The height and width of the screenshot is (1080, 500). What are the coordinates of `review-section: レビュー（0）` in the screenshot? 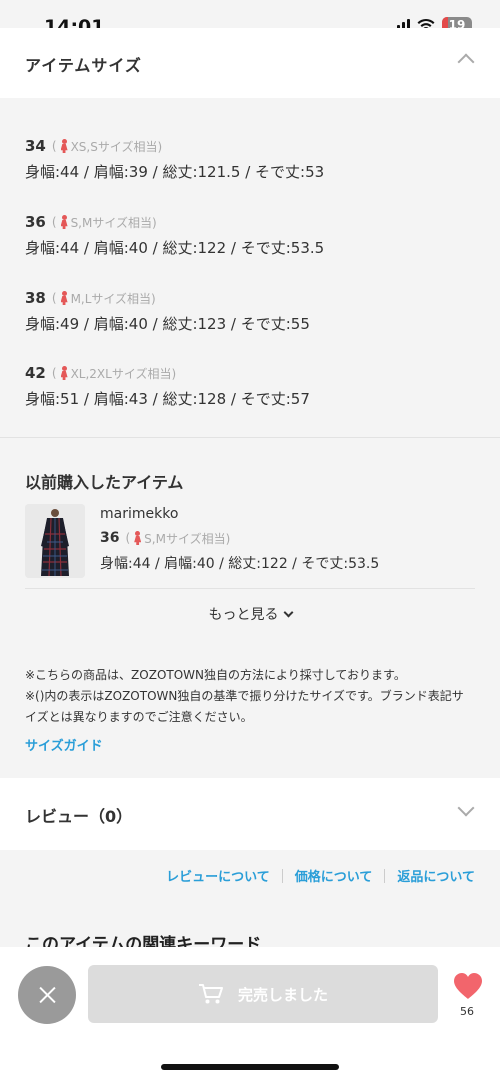 It's located at (250, 814).